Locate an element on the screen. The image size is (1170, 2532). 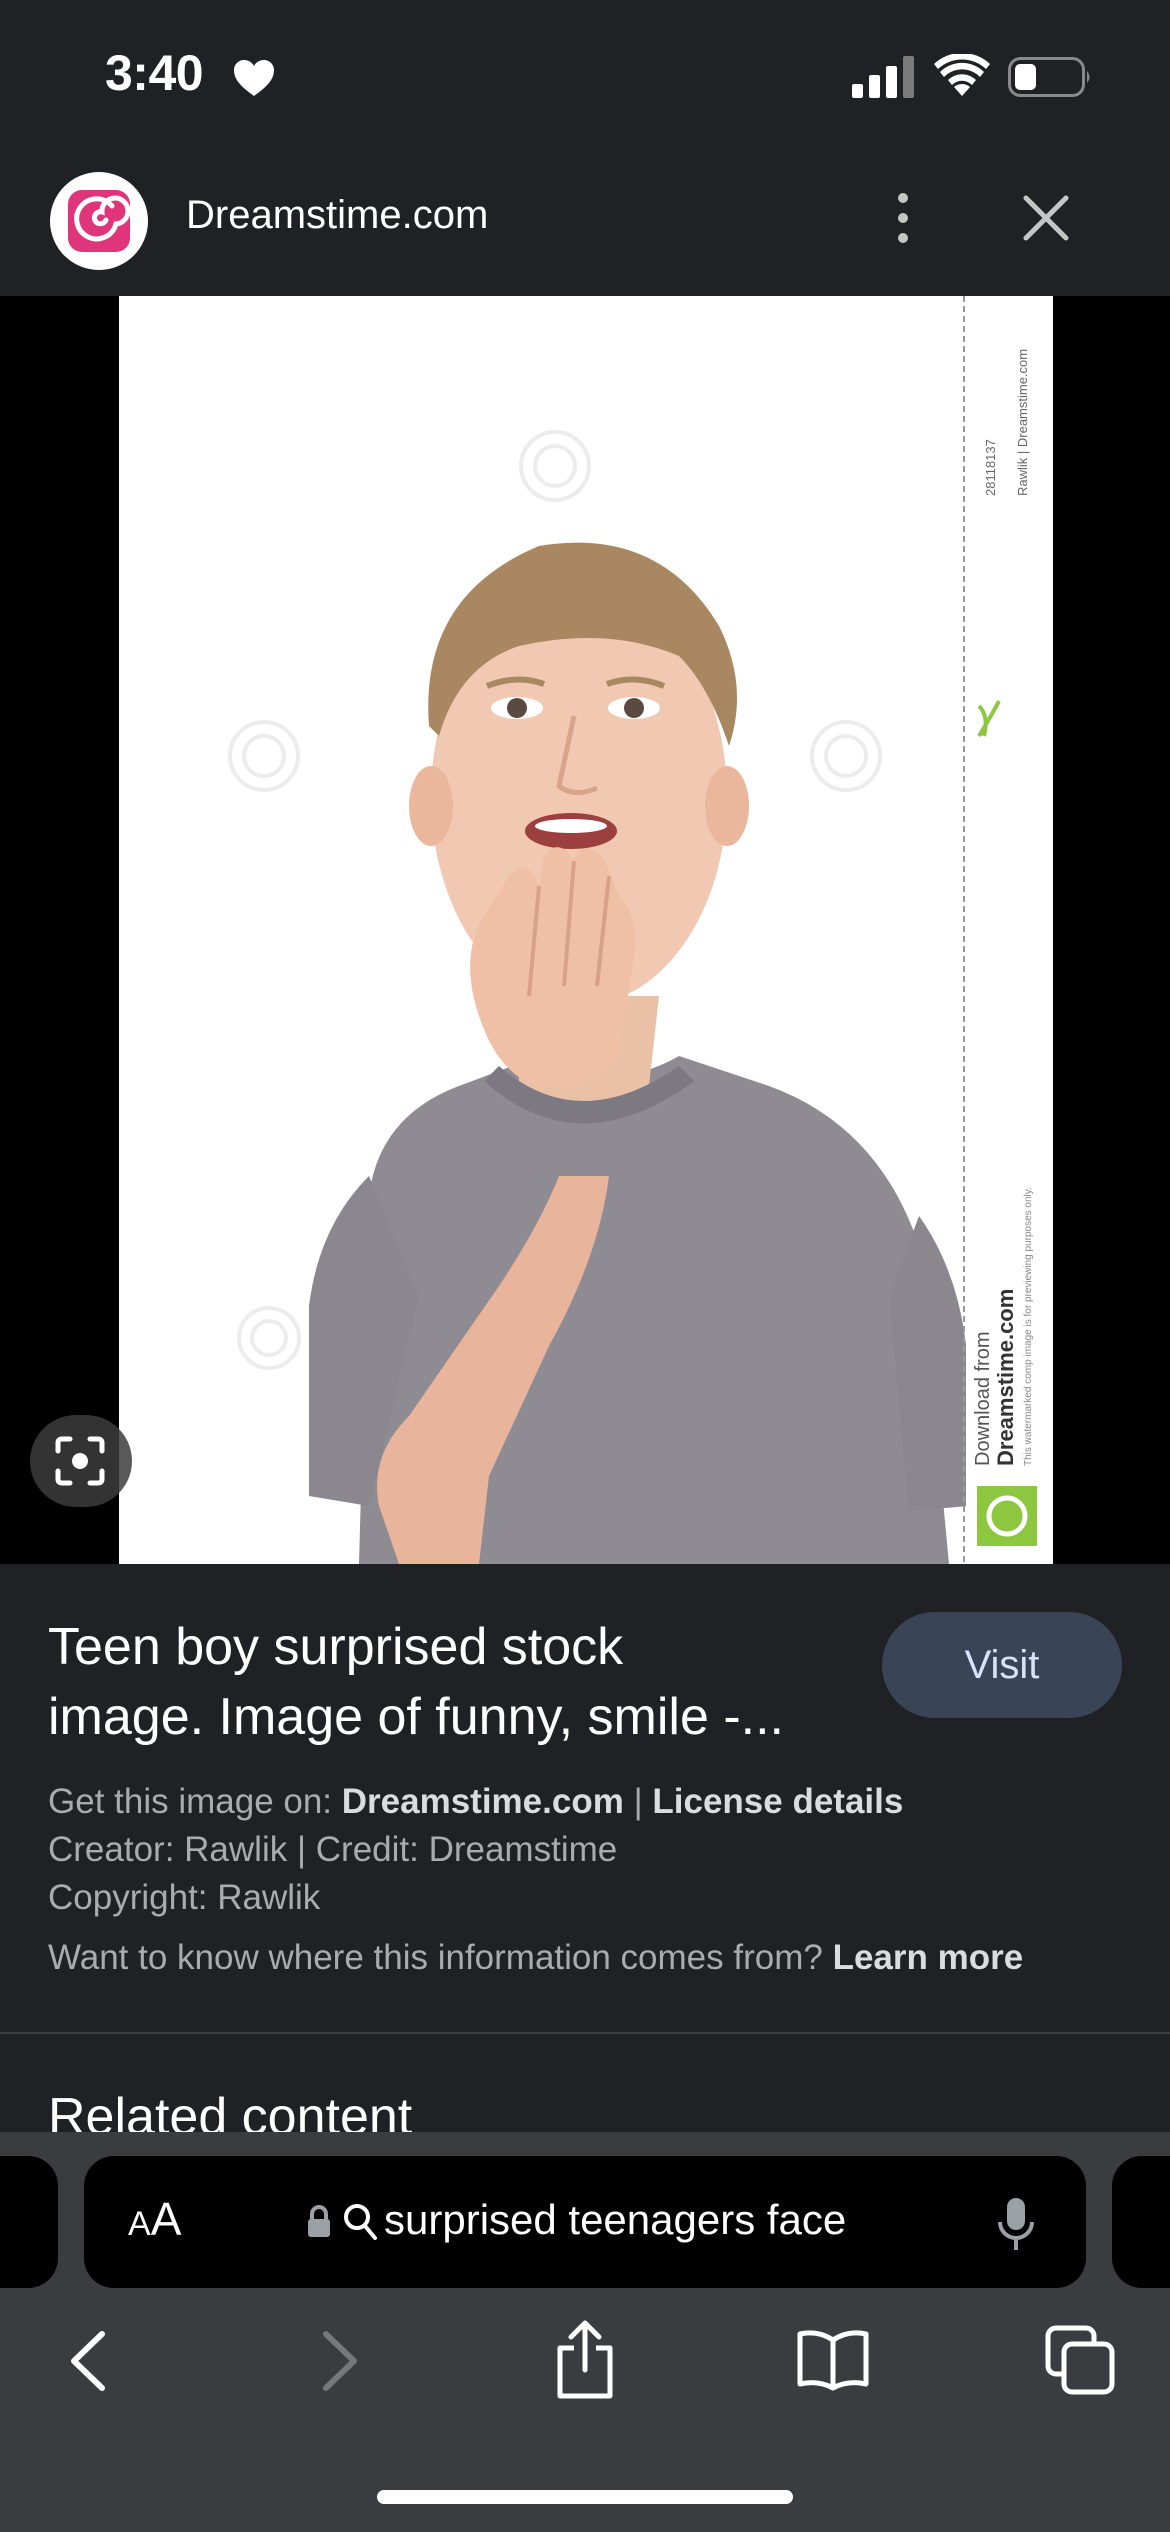
dreamstime-logo-icon is located at coordinates (99, 221).